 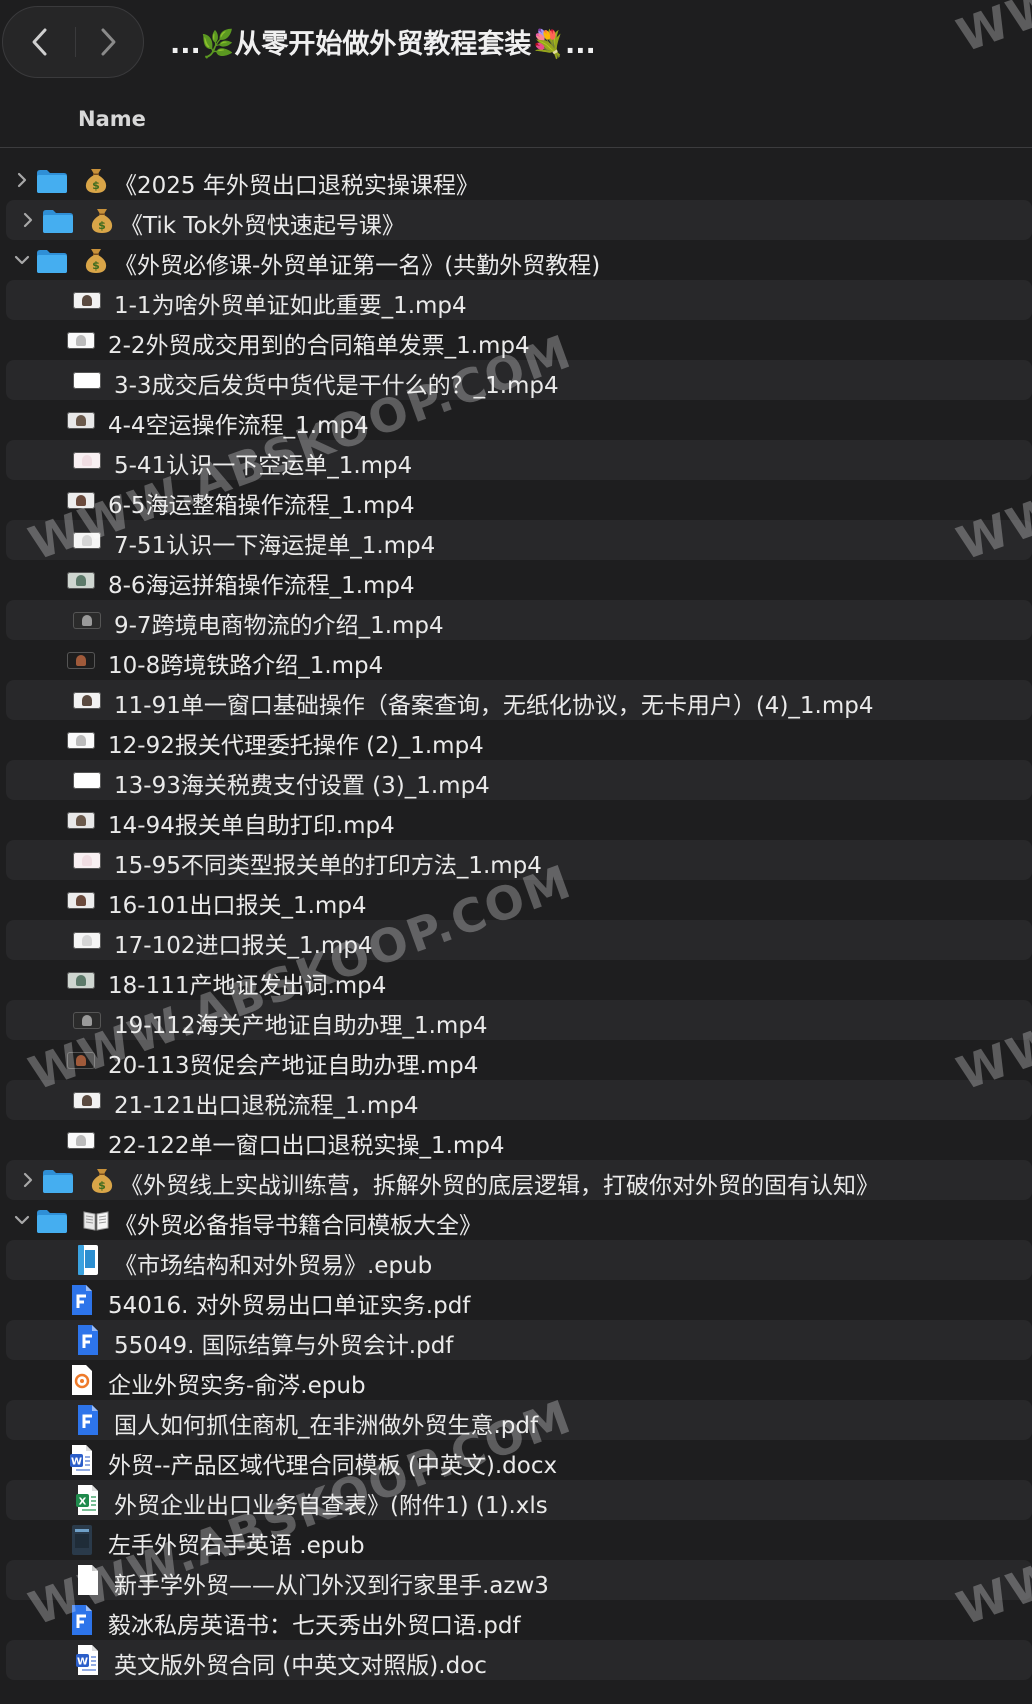 I want to click on file-row: 10-8跨境铁路介绍_1.mp4, so click(x=516, y=660).